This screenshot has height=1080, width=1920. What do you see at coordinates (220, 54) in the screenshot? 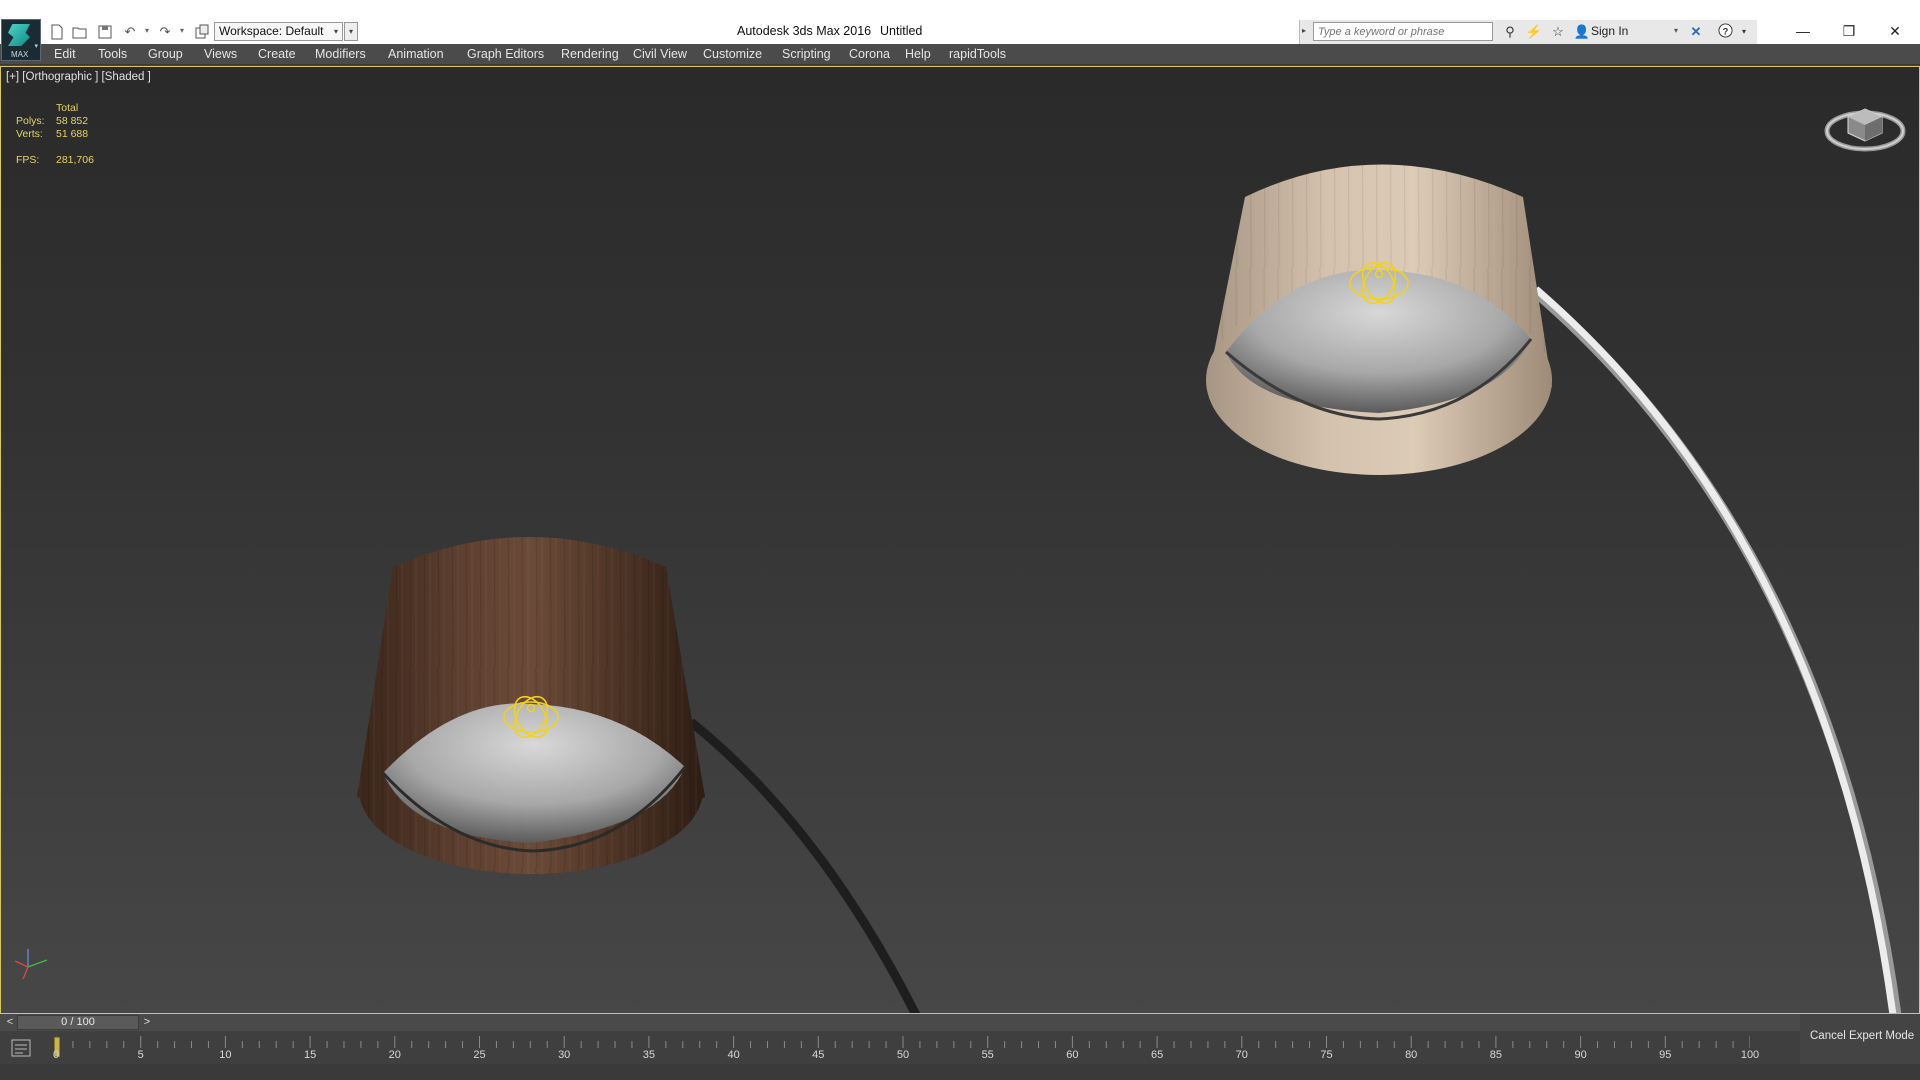
I see `menu-views: Views` at bounding box center [220, 54].